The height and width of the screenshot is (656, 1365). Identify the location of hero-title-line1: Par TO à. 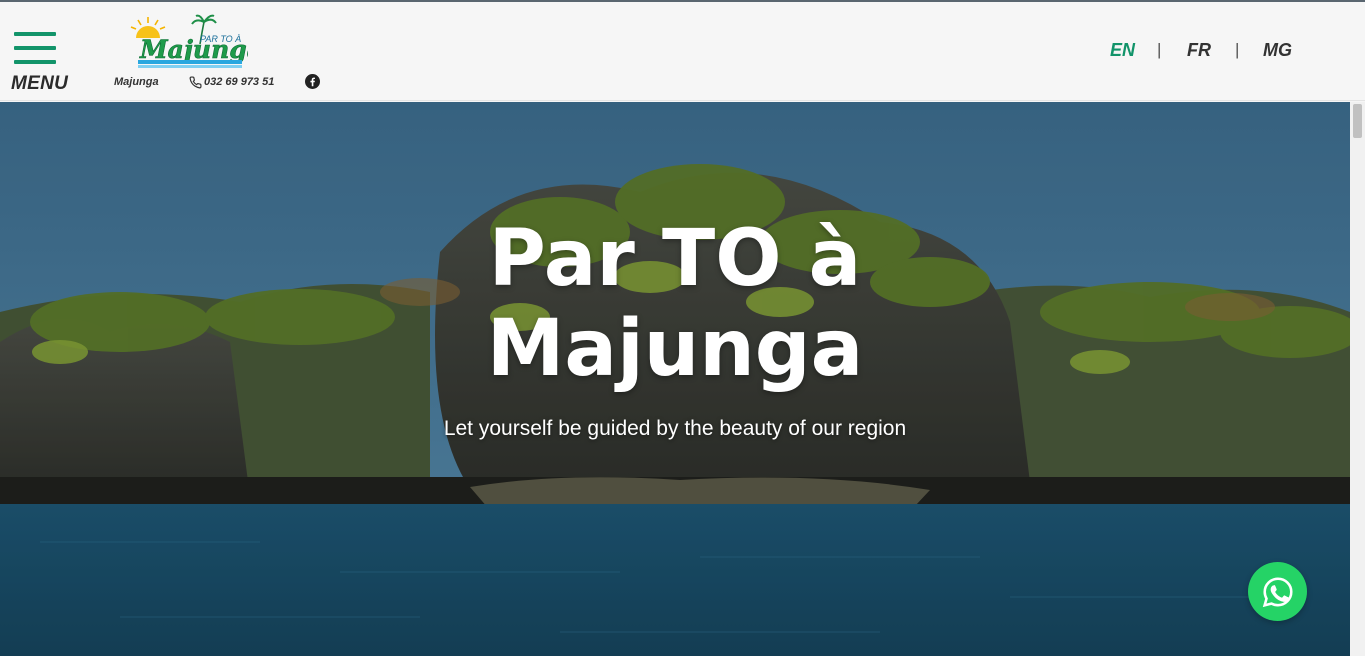
(675, 259).